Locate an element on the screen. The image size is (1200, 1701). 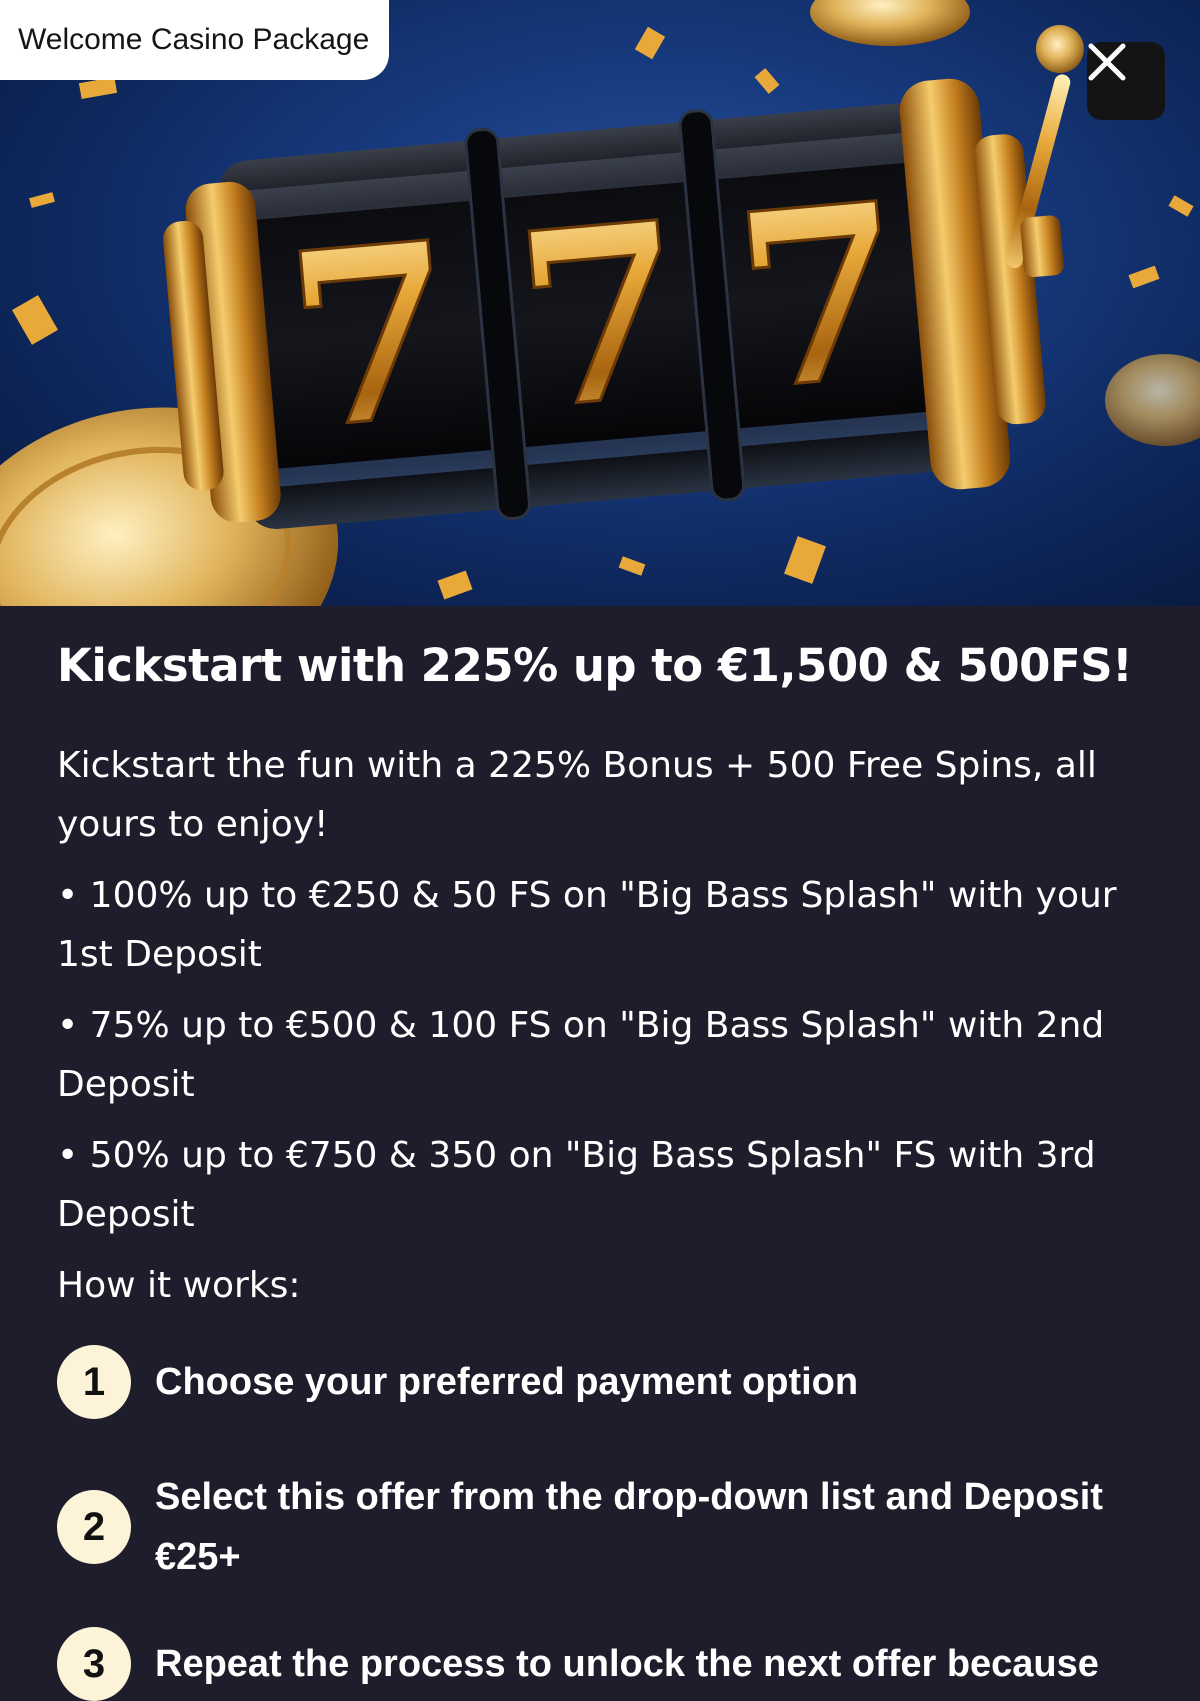
close-icon is located at coordinates (1107, 62).